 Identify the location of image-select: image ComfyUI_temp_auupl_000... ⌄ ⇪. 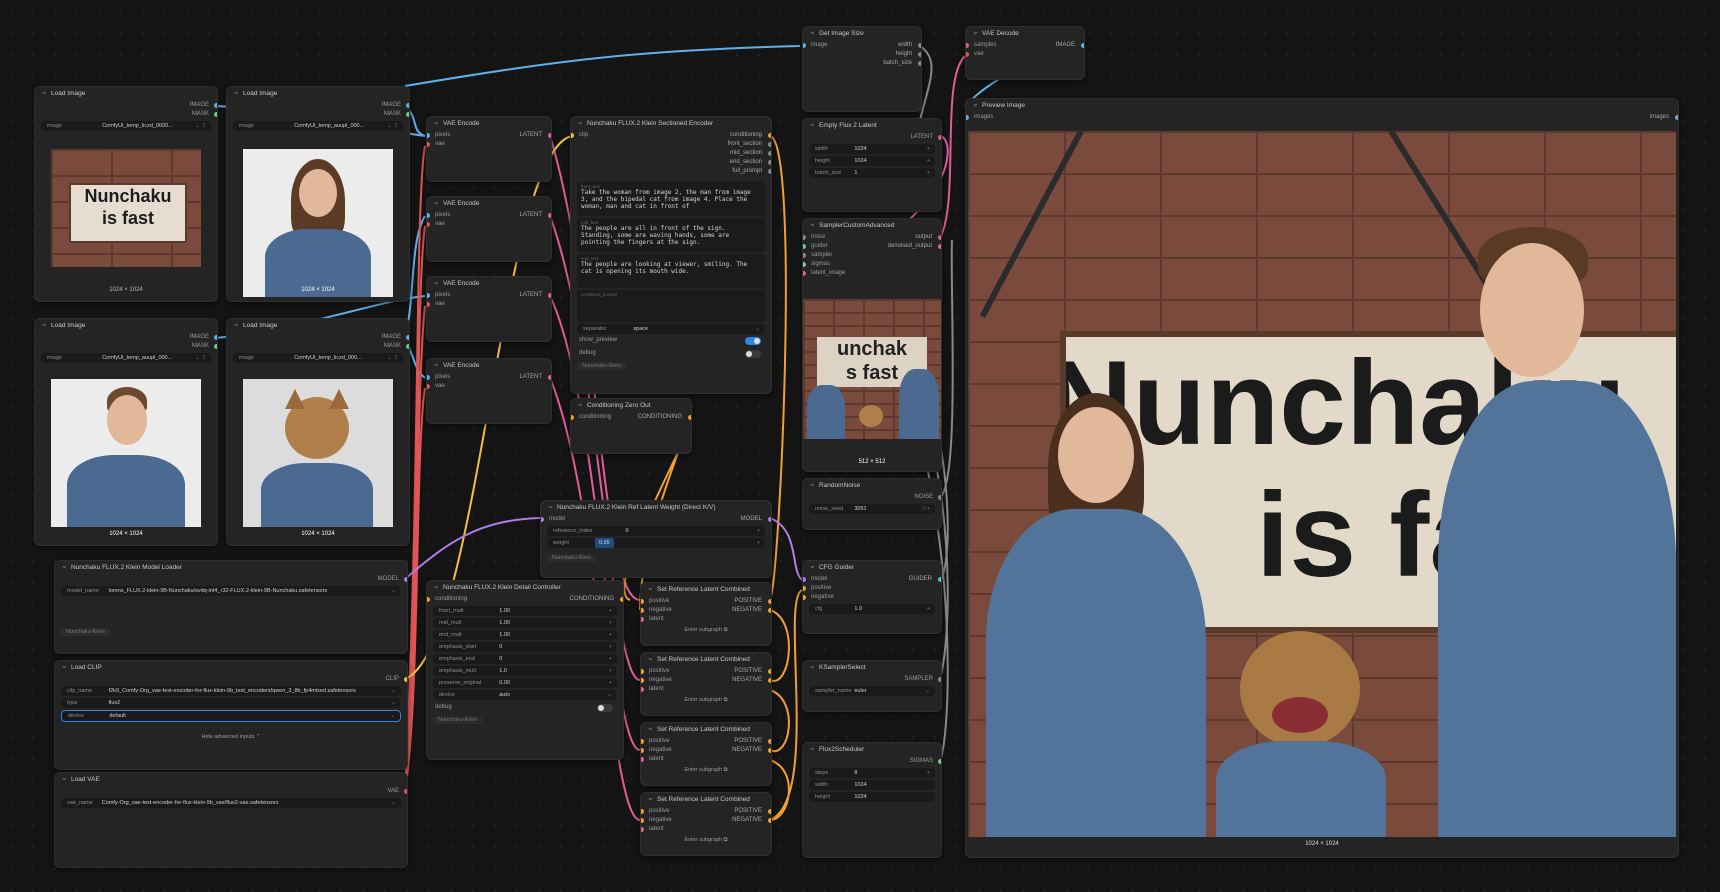
(318, 126).